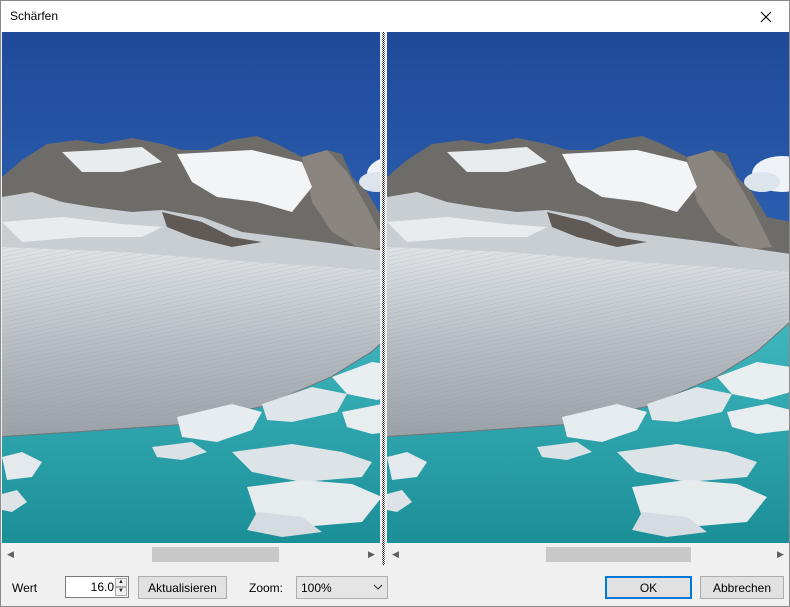 The height and width of the screenshot is (607, 790). I want to click on close-button, so click(766, 16).